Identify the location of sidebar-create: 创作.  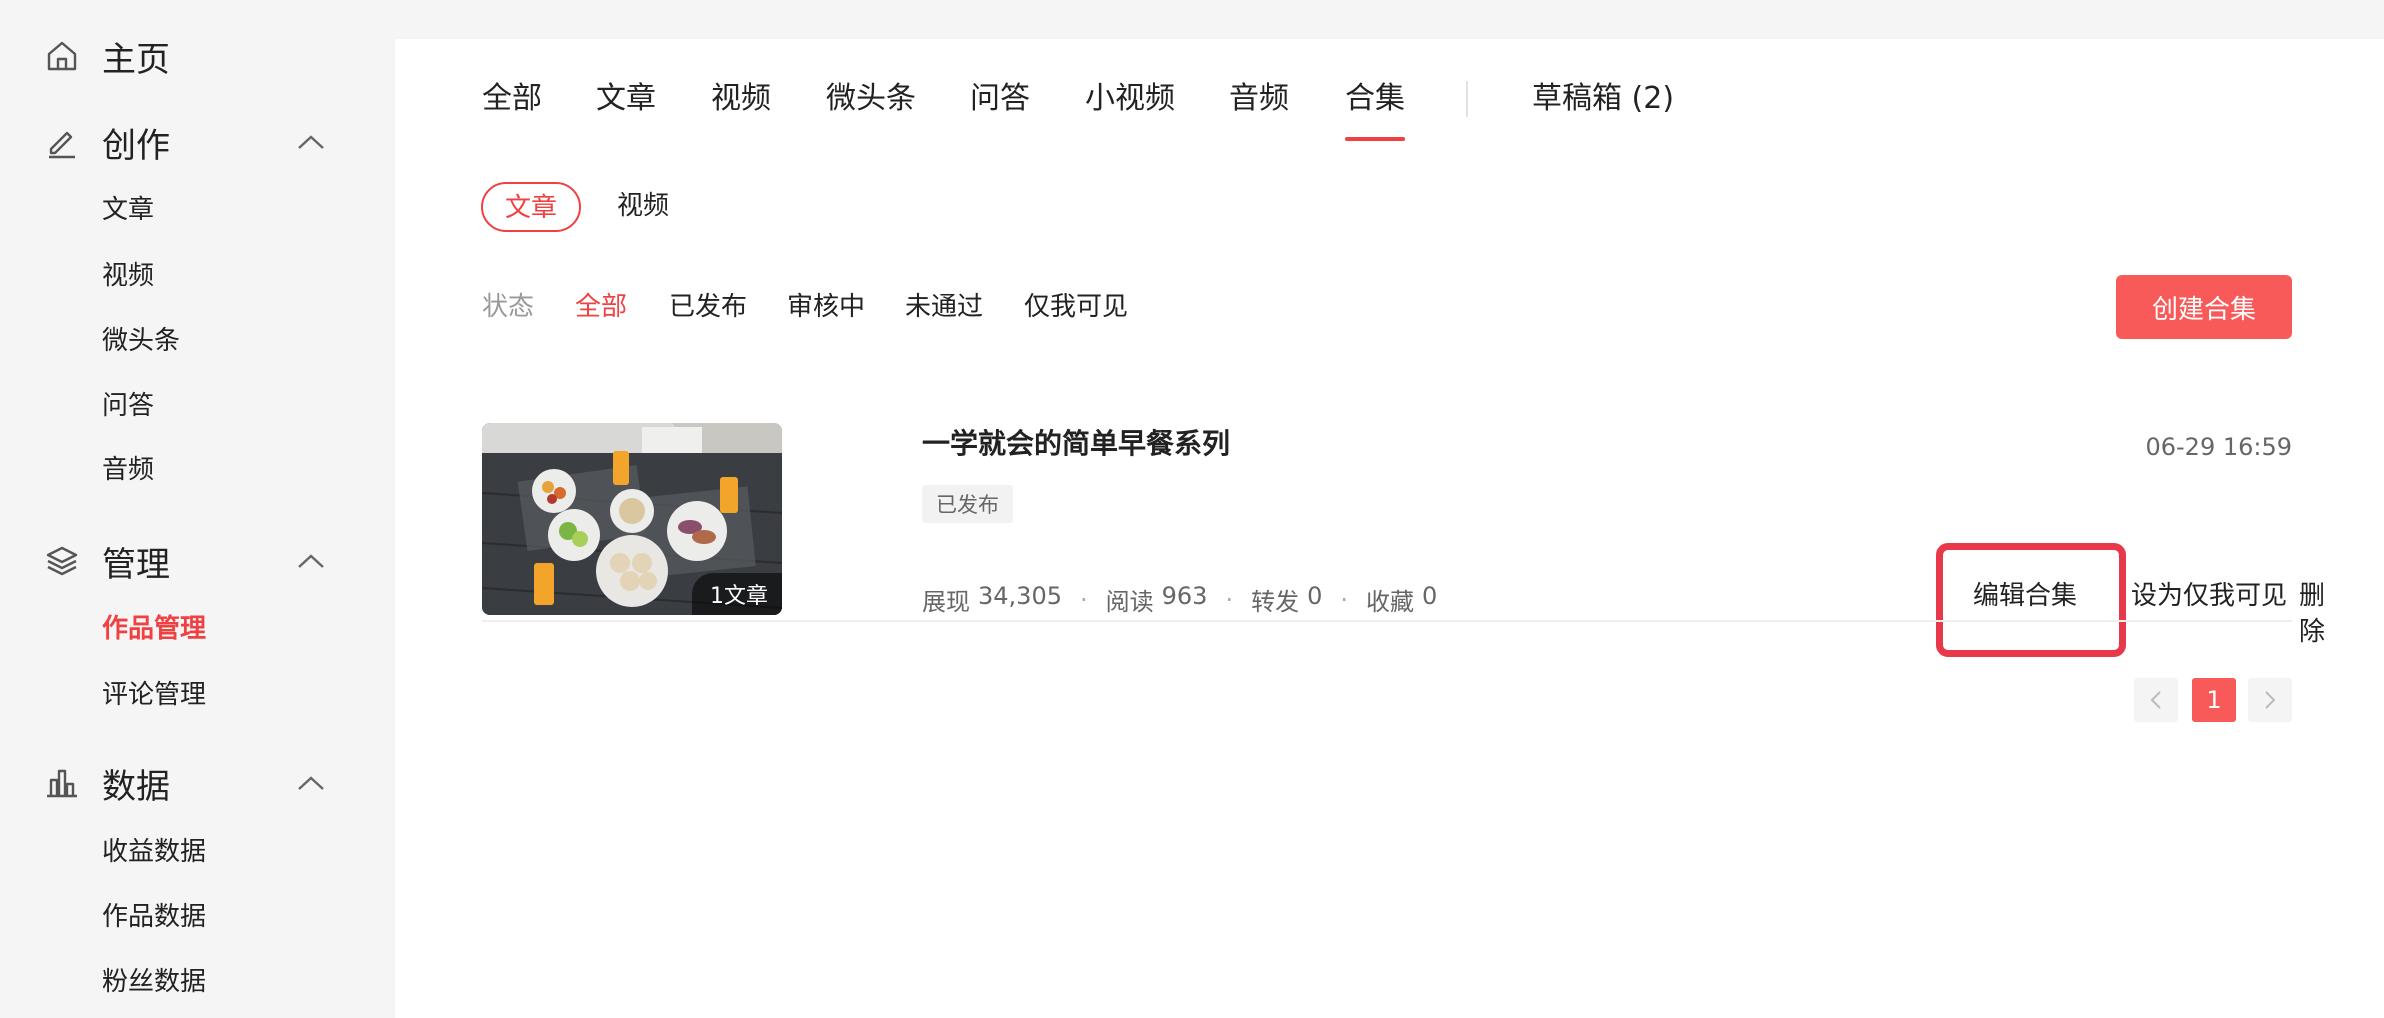
(197, 142).